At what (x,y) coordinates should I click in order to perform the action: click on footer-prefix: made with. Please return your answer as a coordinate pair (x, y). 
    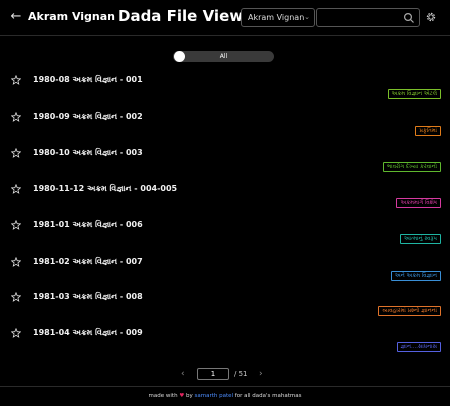
    Looking at the image, I should click on (163, 396).